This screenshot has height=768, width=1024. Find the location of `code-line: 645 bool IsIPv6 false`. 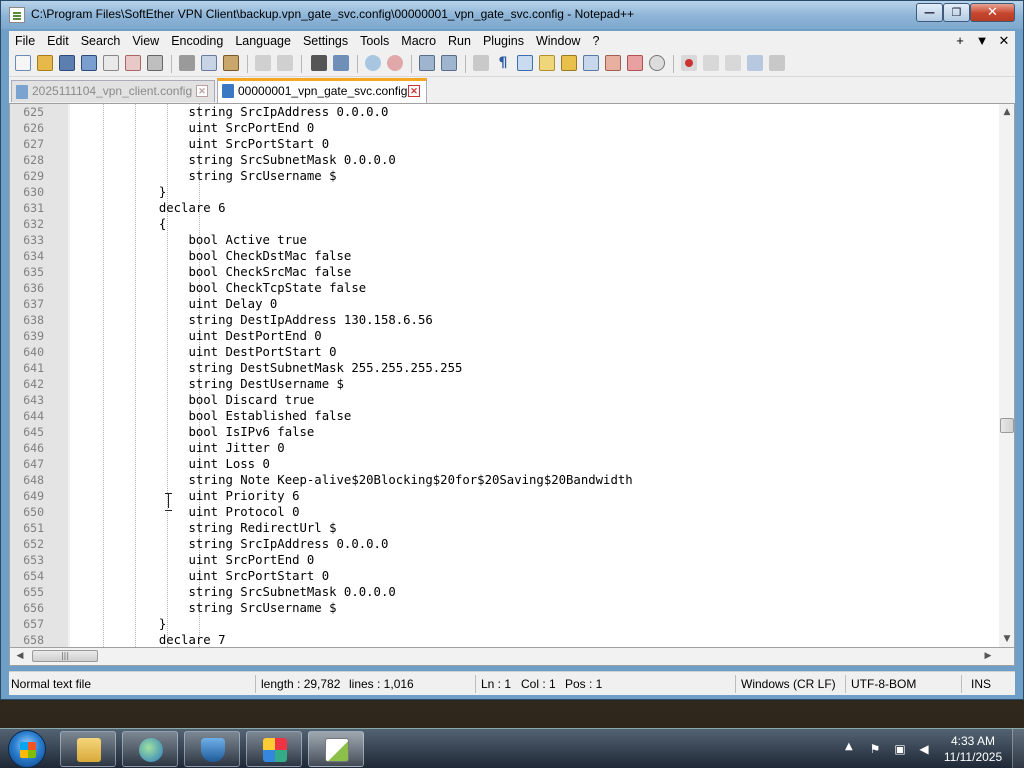

code-line: 645 bool IsIPv6 false is located at coordinates (505, 432).